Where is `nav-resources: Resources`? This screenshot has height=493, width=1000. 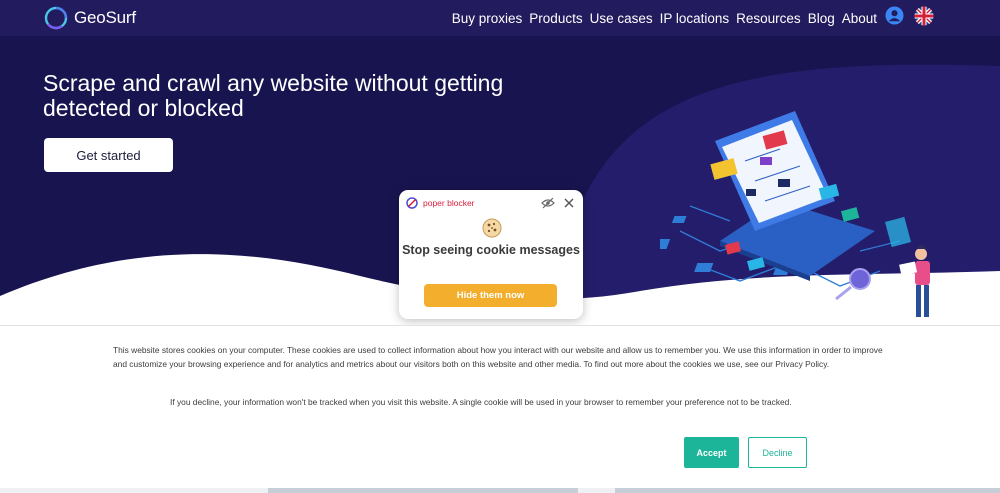
nav-resources: Resources is located at coordinates (768, 18).